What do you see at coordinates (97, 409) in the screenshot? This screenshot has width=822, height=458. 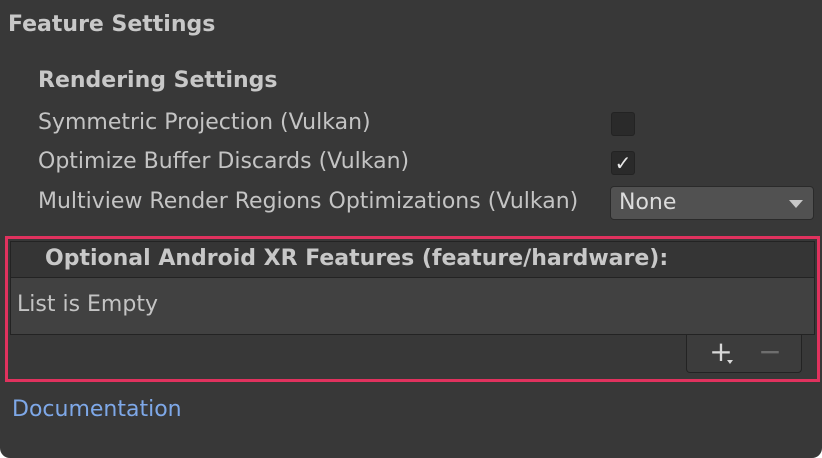 I see `documentation-link: Documentation` at bounding box center [97, 409].